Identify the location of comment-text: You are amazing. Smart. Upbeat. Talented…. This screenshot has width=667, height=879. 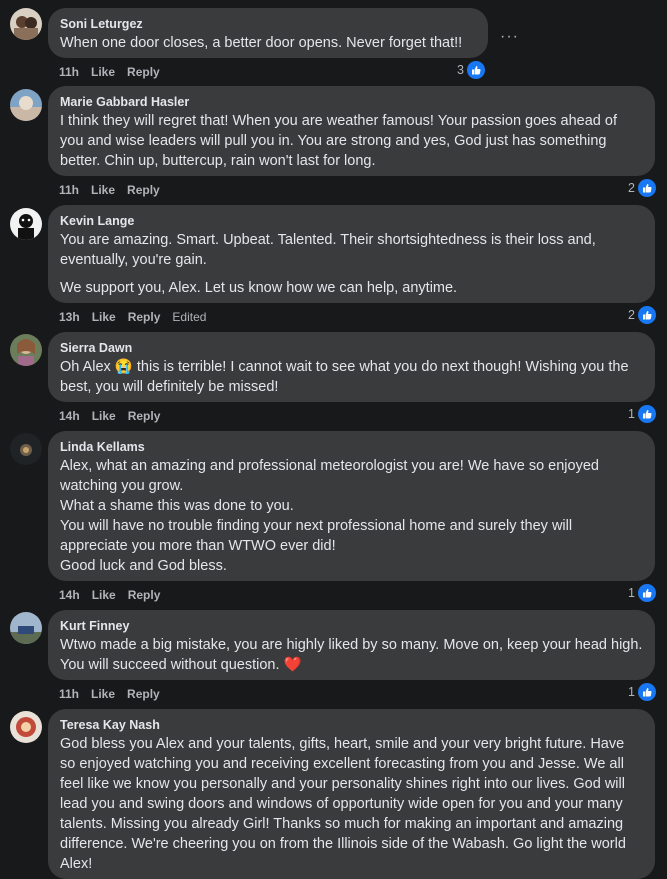
(330, 250).